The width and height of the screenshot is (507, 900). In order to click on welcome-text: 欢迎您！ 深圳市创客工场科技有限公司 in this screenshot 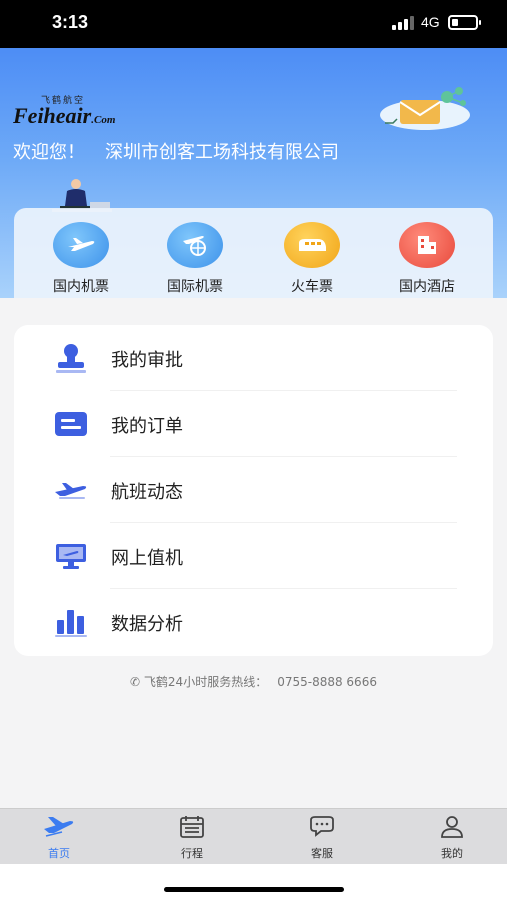, I will do `click(176, 151)`.